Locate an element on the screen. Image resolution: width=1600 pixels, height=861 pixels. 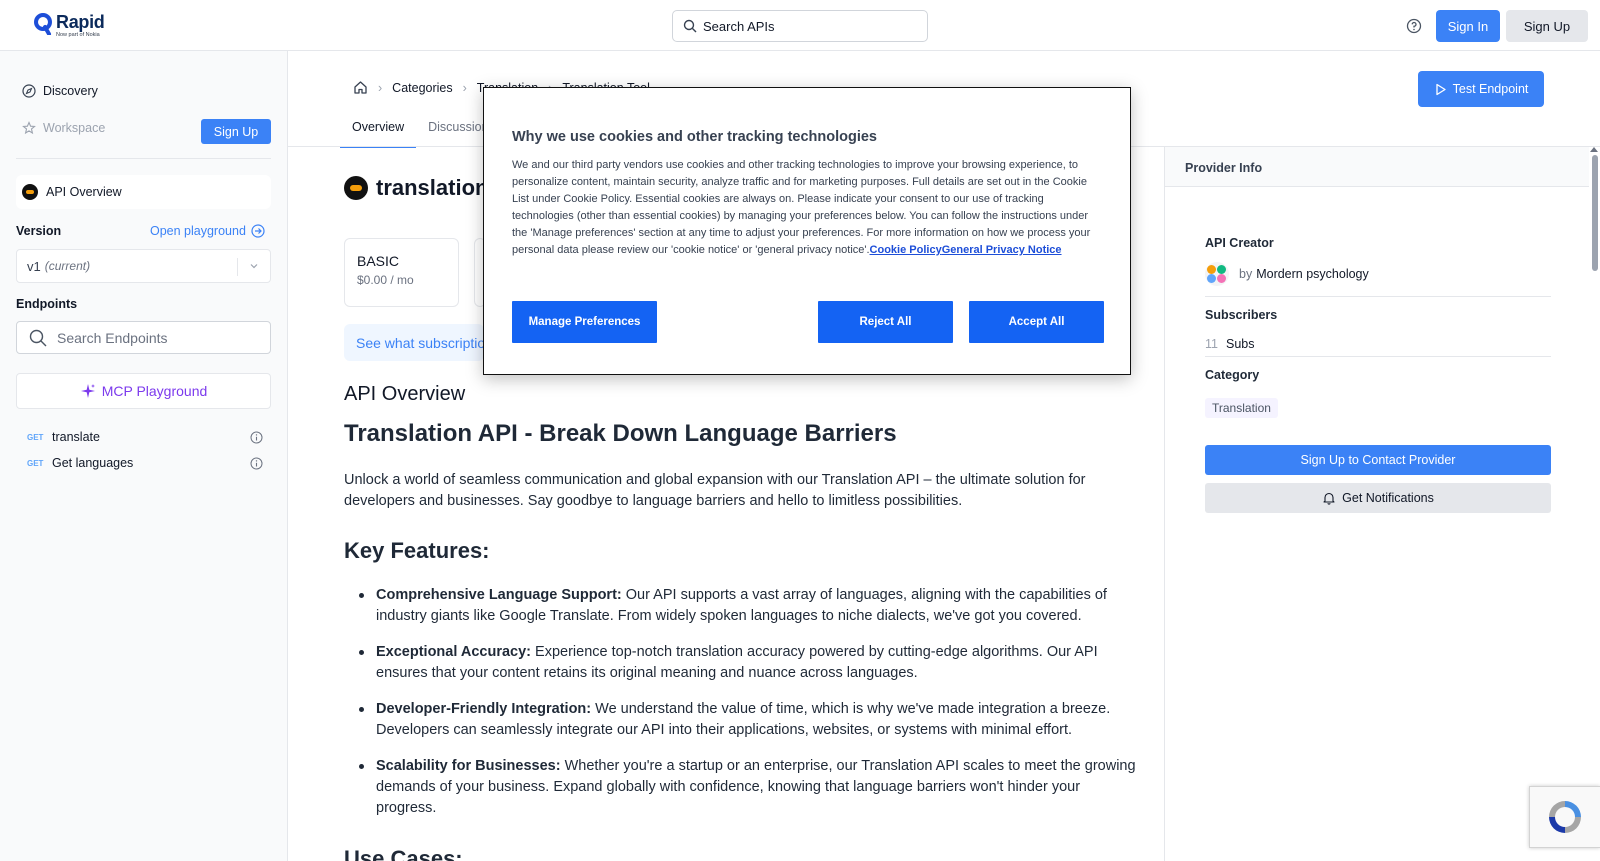
avatar is located at coordinates (1217, 274).